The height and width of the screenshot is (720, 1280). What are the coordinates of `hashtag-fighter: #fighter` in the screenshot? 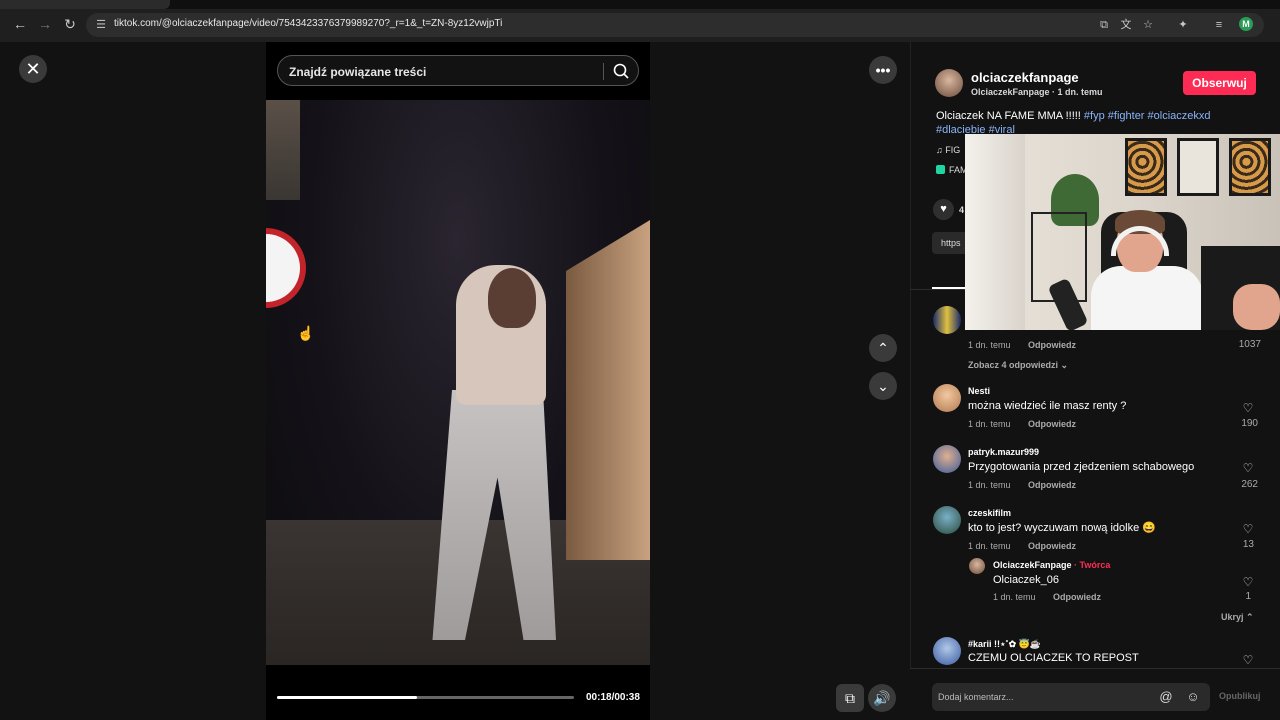 It's located at (1126, 116).